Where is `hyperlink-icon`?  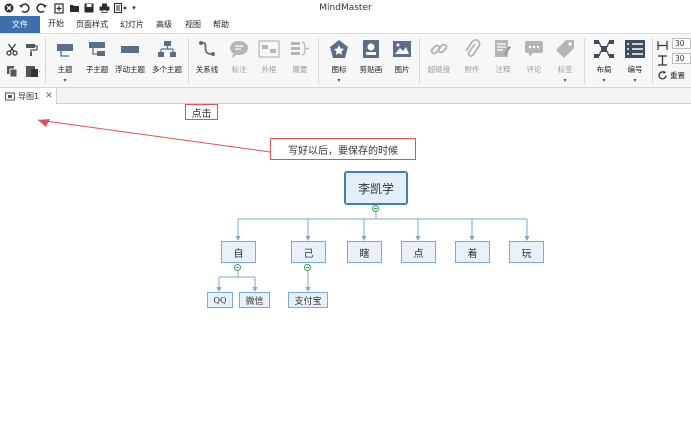
hyperlink-icon is located at coordinates (439, 49).